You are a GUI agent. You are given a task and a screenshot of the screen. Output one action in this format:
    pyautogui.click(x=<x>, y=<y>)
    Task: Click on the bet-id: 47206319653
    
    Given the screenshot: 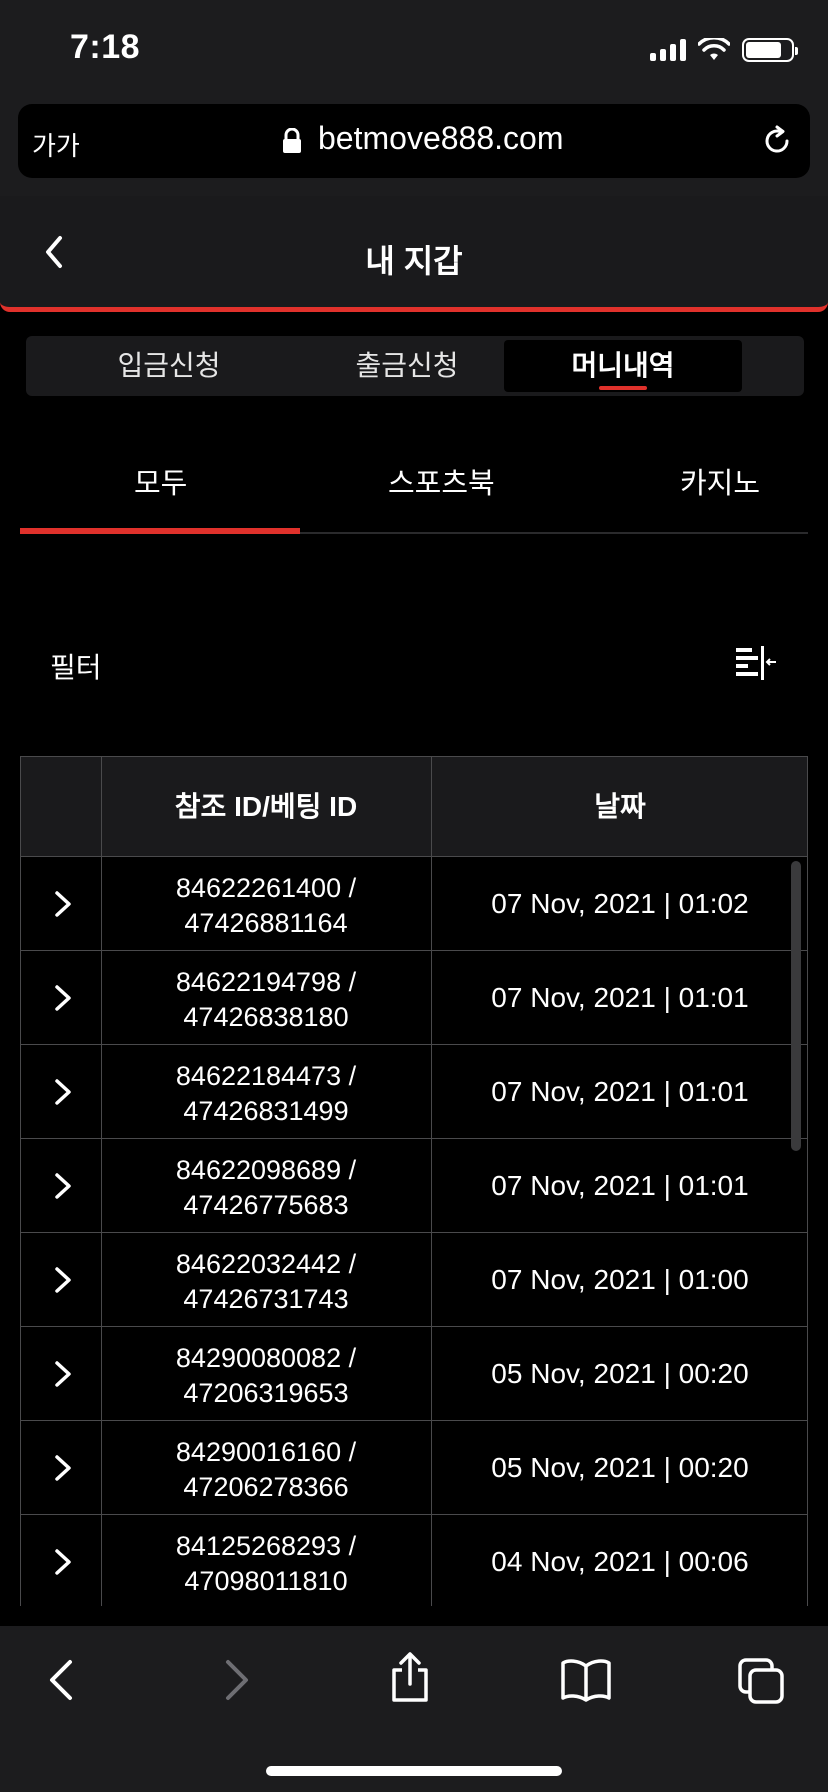 What is the action you would take?
    pyautogui.click(x=266, y=1393)
    